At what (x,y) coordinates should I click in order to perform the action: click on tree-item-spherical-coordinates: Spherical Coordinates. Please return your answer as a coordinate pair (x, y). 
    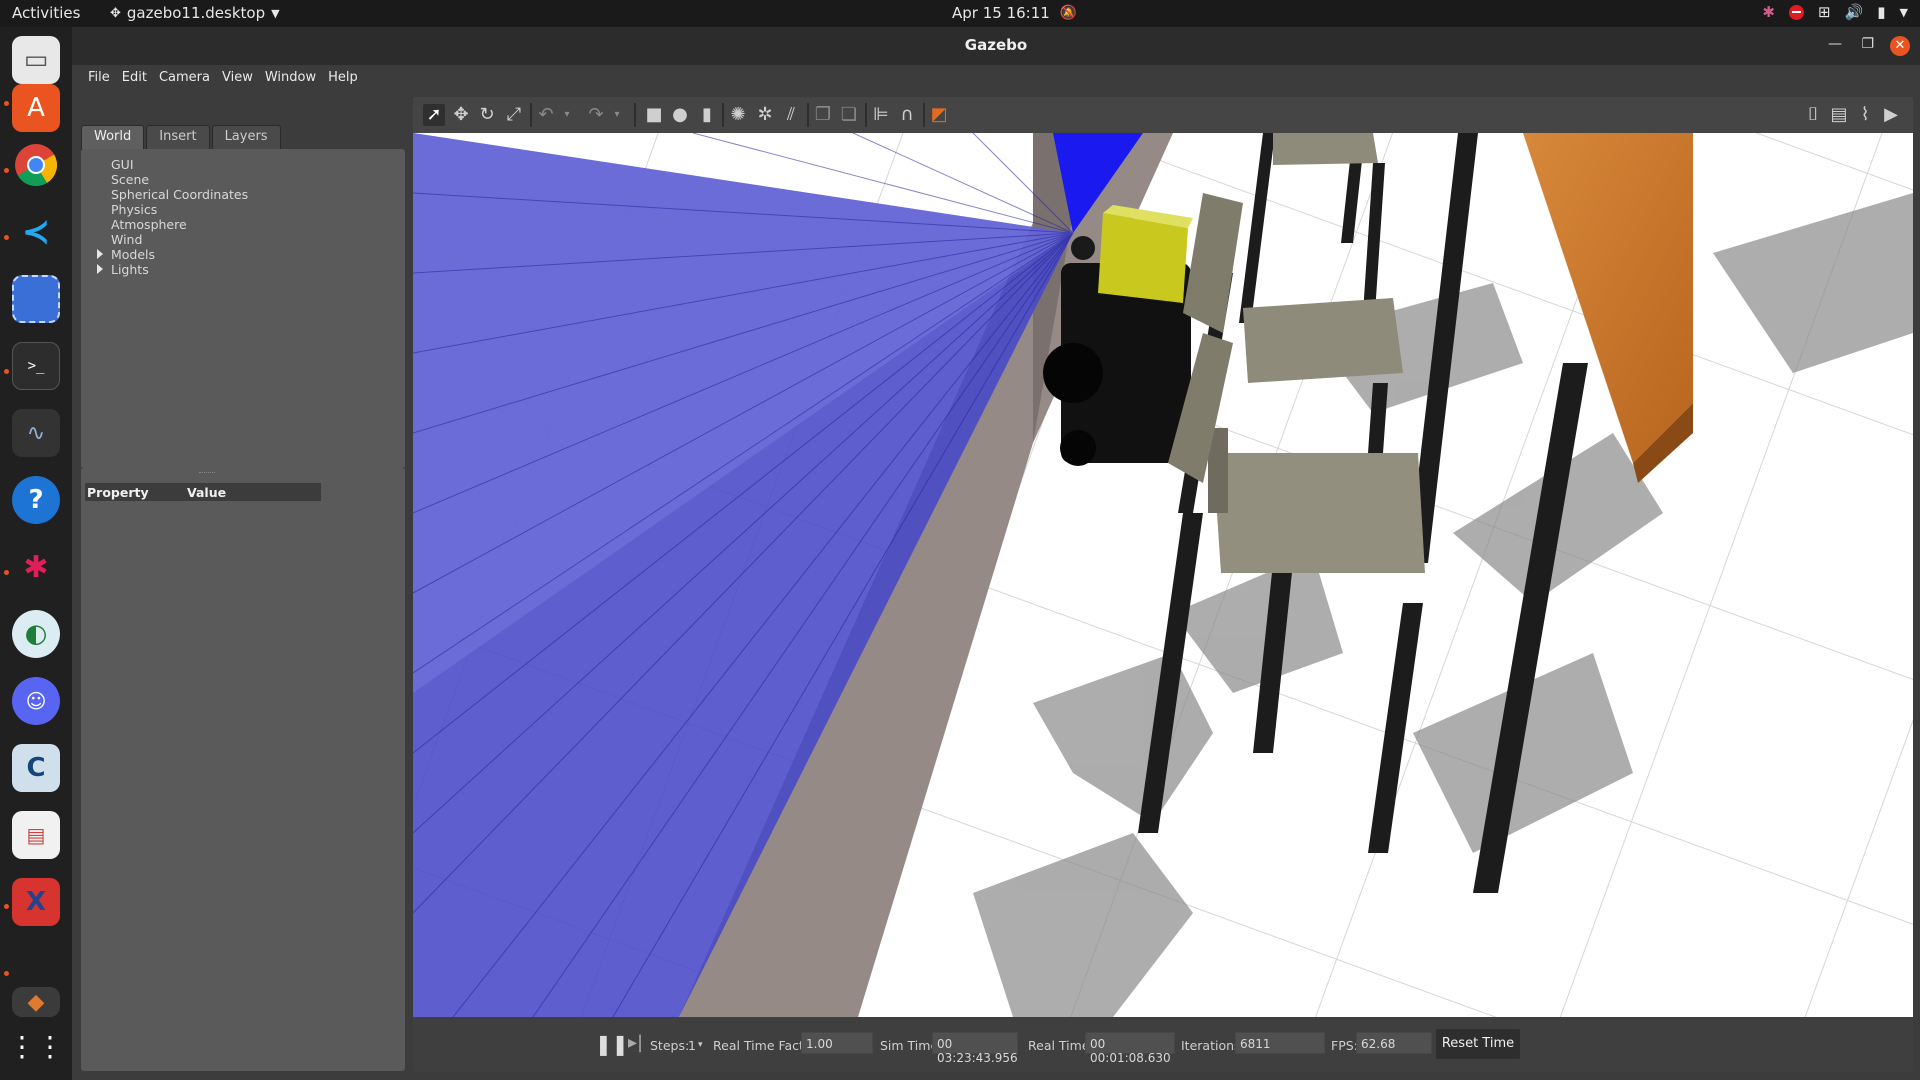
    Looking at the image, I should click on (243, 194).